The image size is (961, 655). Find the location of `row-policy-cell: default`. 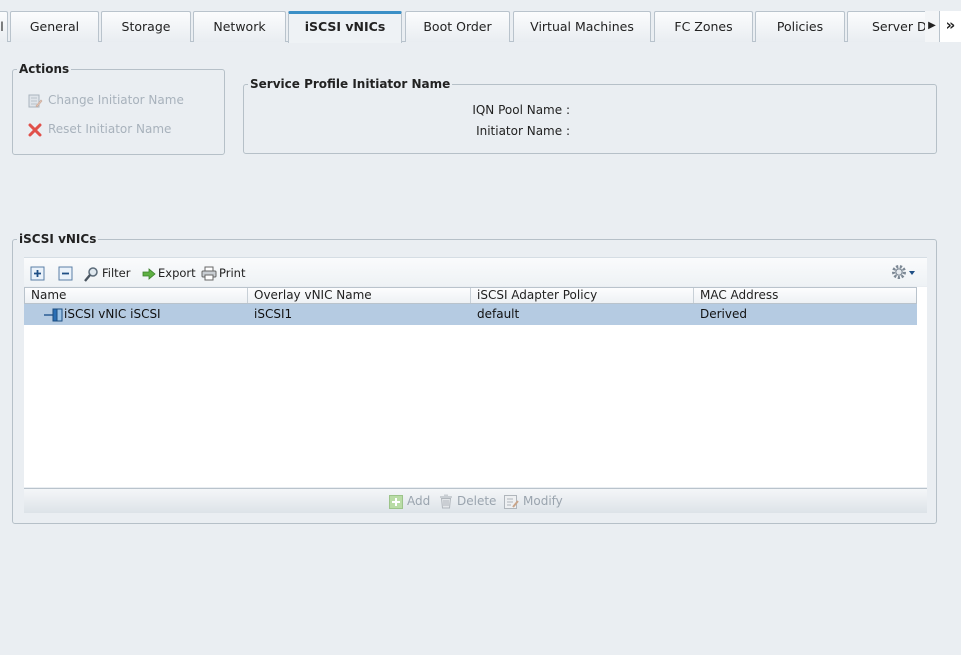

row-policy-cell: default is located at coordinates (498, 314).